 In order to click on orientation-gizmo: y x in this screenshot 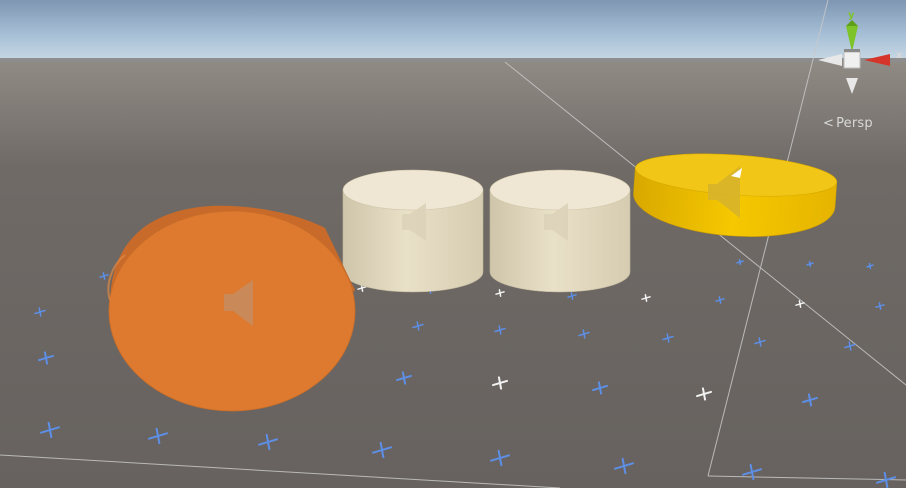, I will do `click(858, 54)`.